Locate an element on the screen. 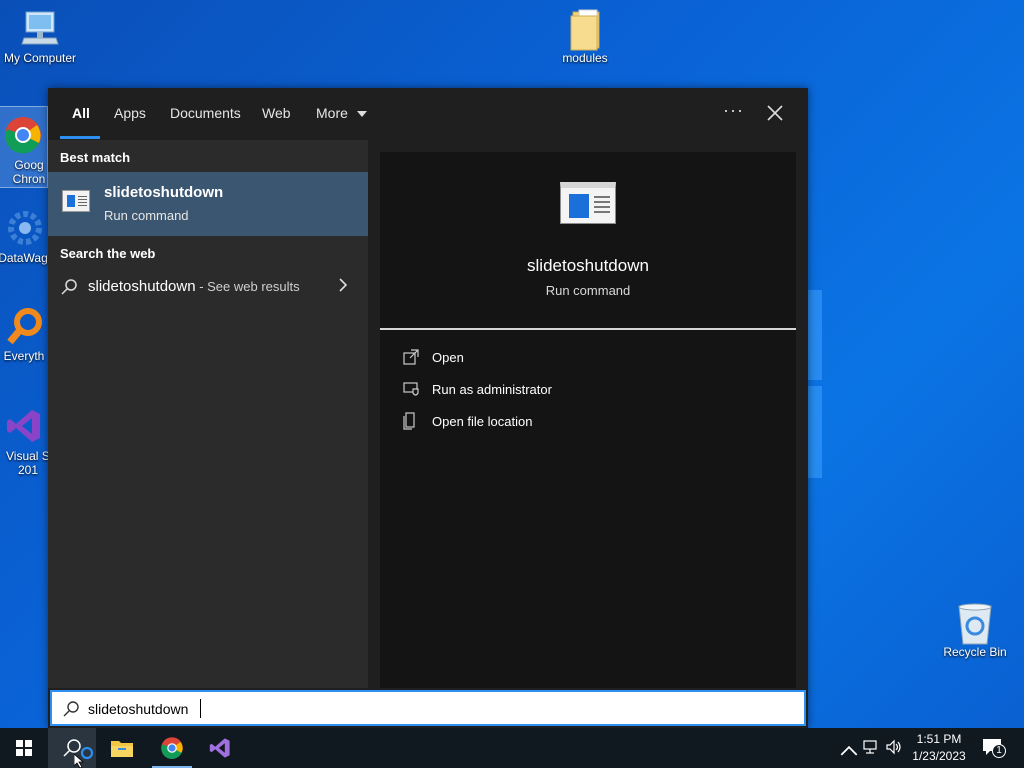 Image resolution: width=1024 pixels, height=768 pixels. action-label: Open file location is located at coordinates (482, 421).